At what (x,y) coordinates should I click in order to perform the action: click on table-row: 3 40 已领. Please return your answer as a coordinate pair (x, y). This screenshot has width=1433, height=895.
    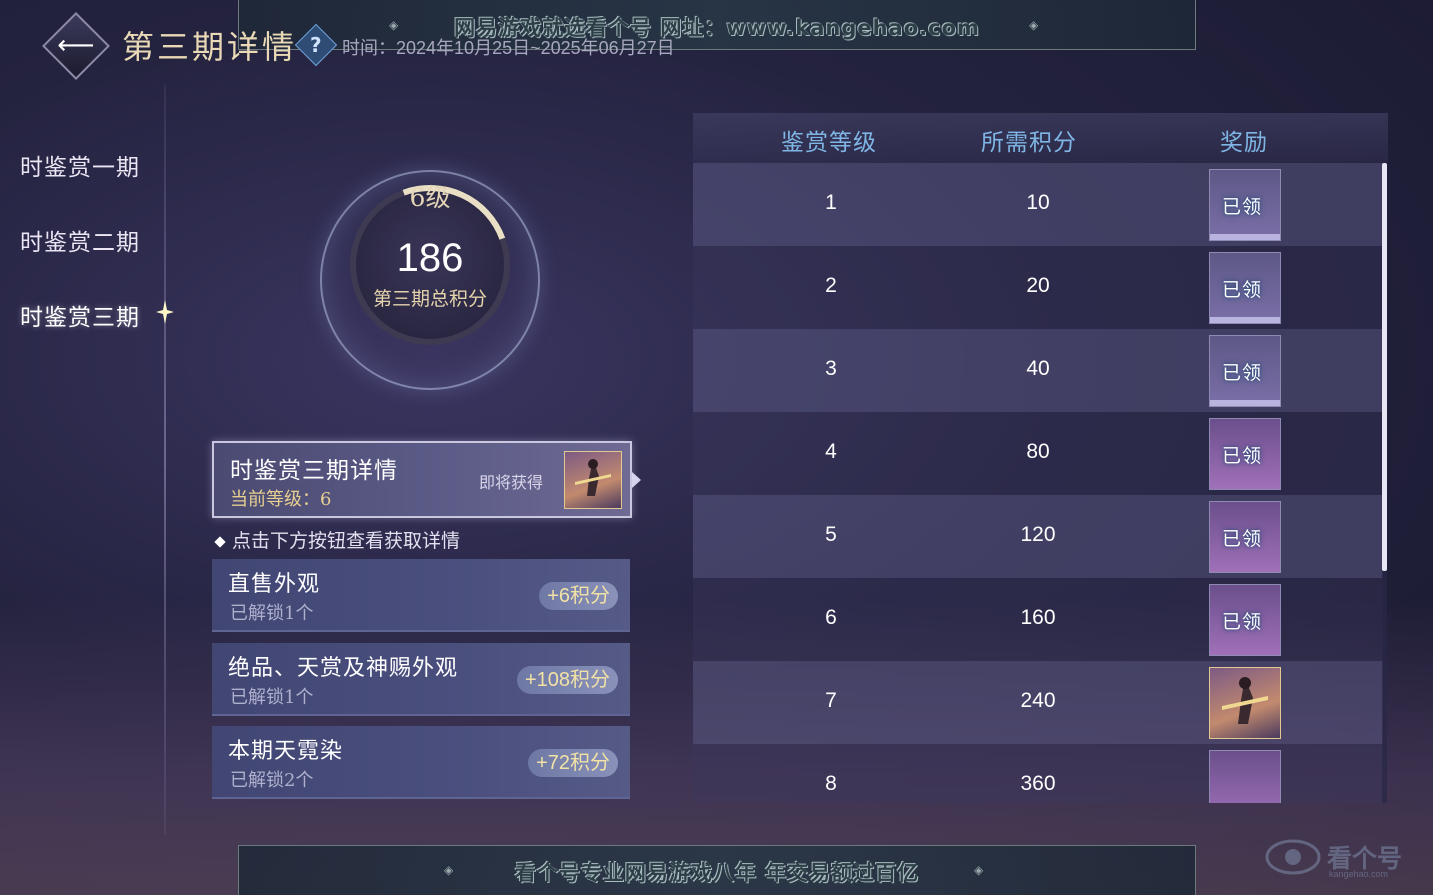
    Looking at the image, I should click on (1038, 370).